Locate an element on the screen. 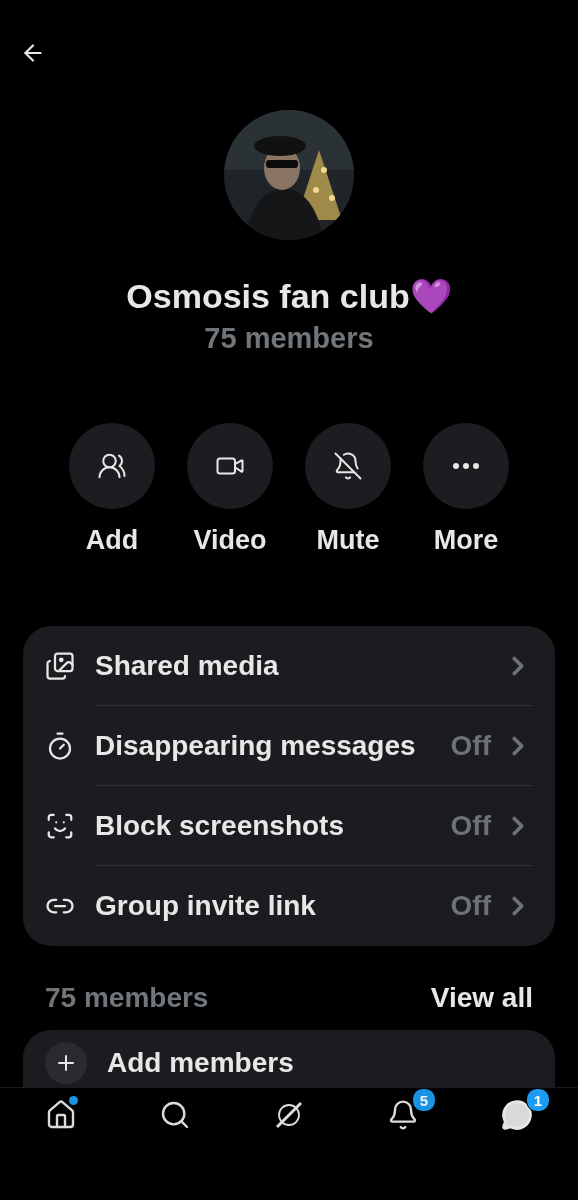 The width and height of the screenshot is (578, 1200). add-members-row: Add members is located at coordinates (289, 1058).